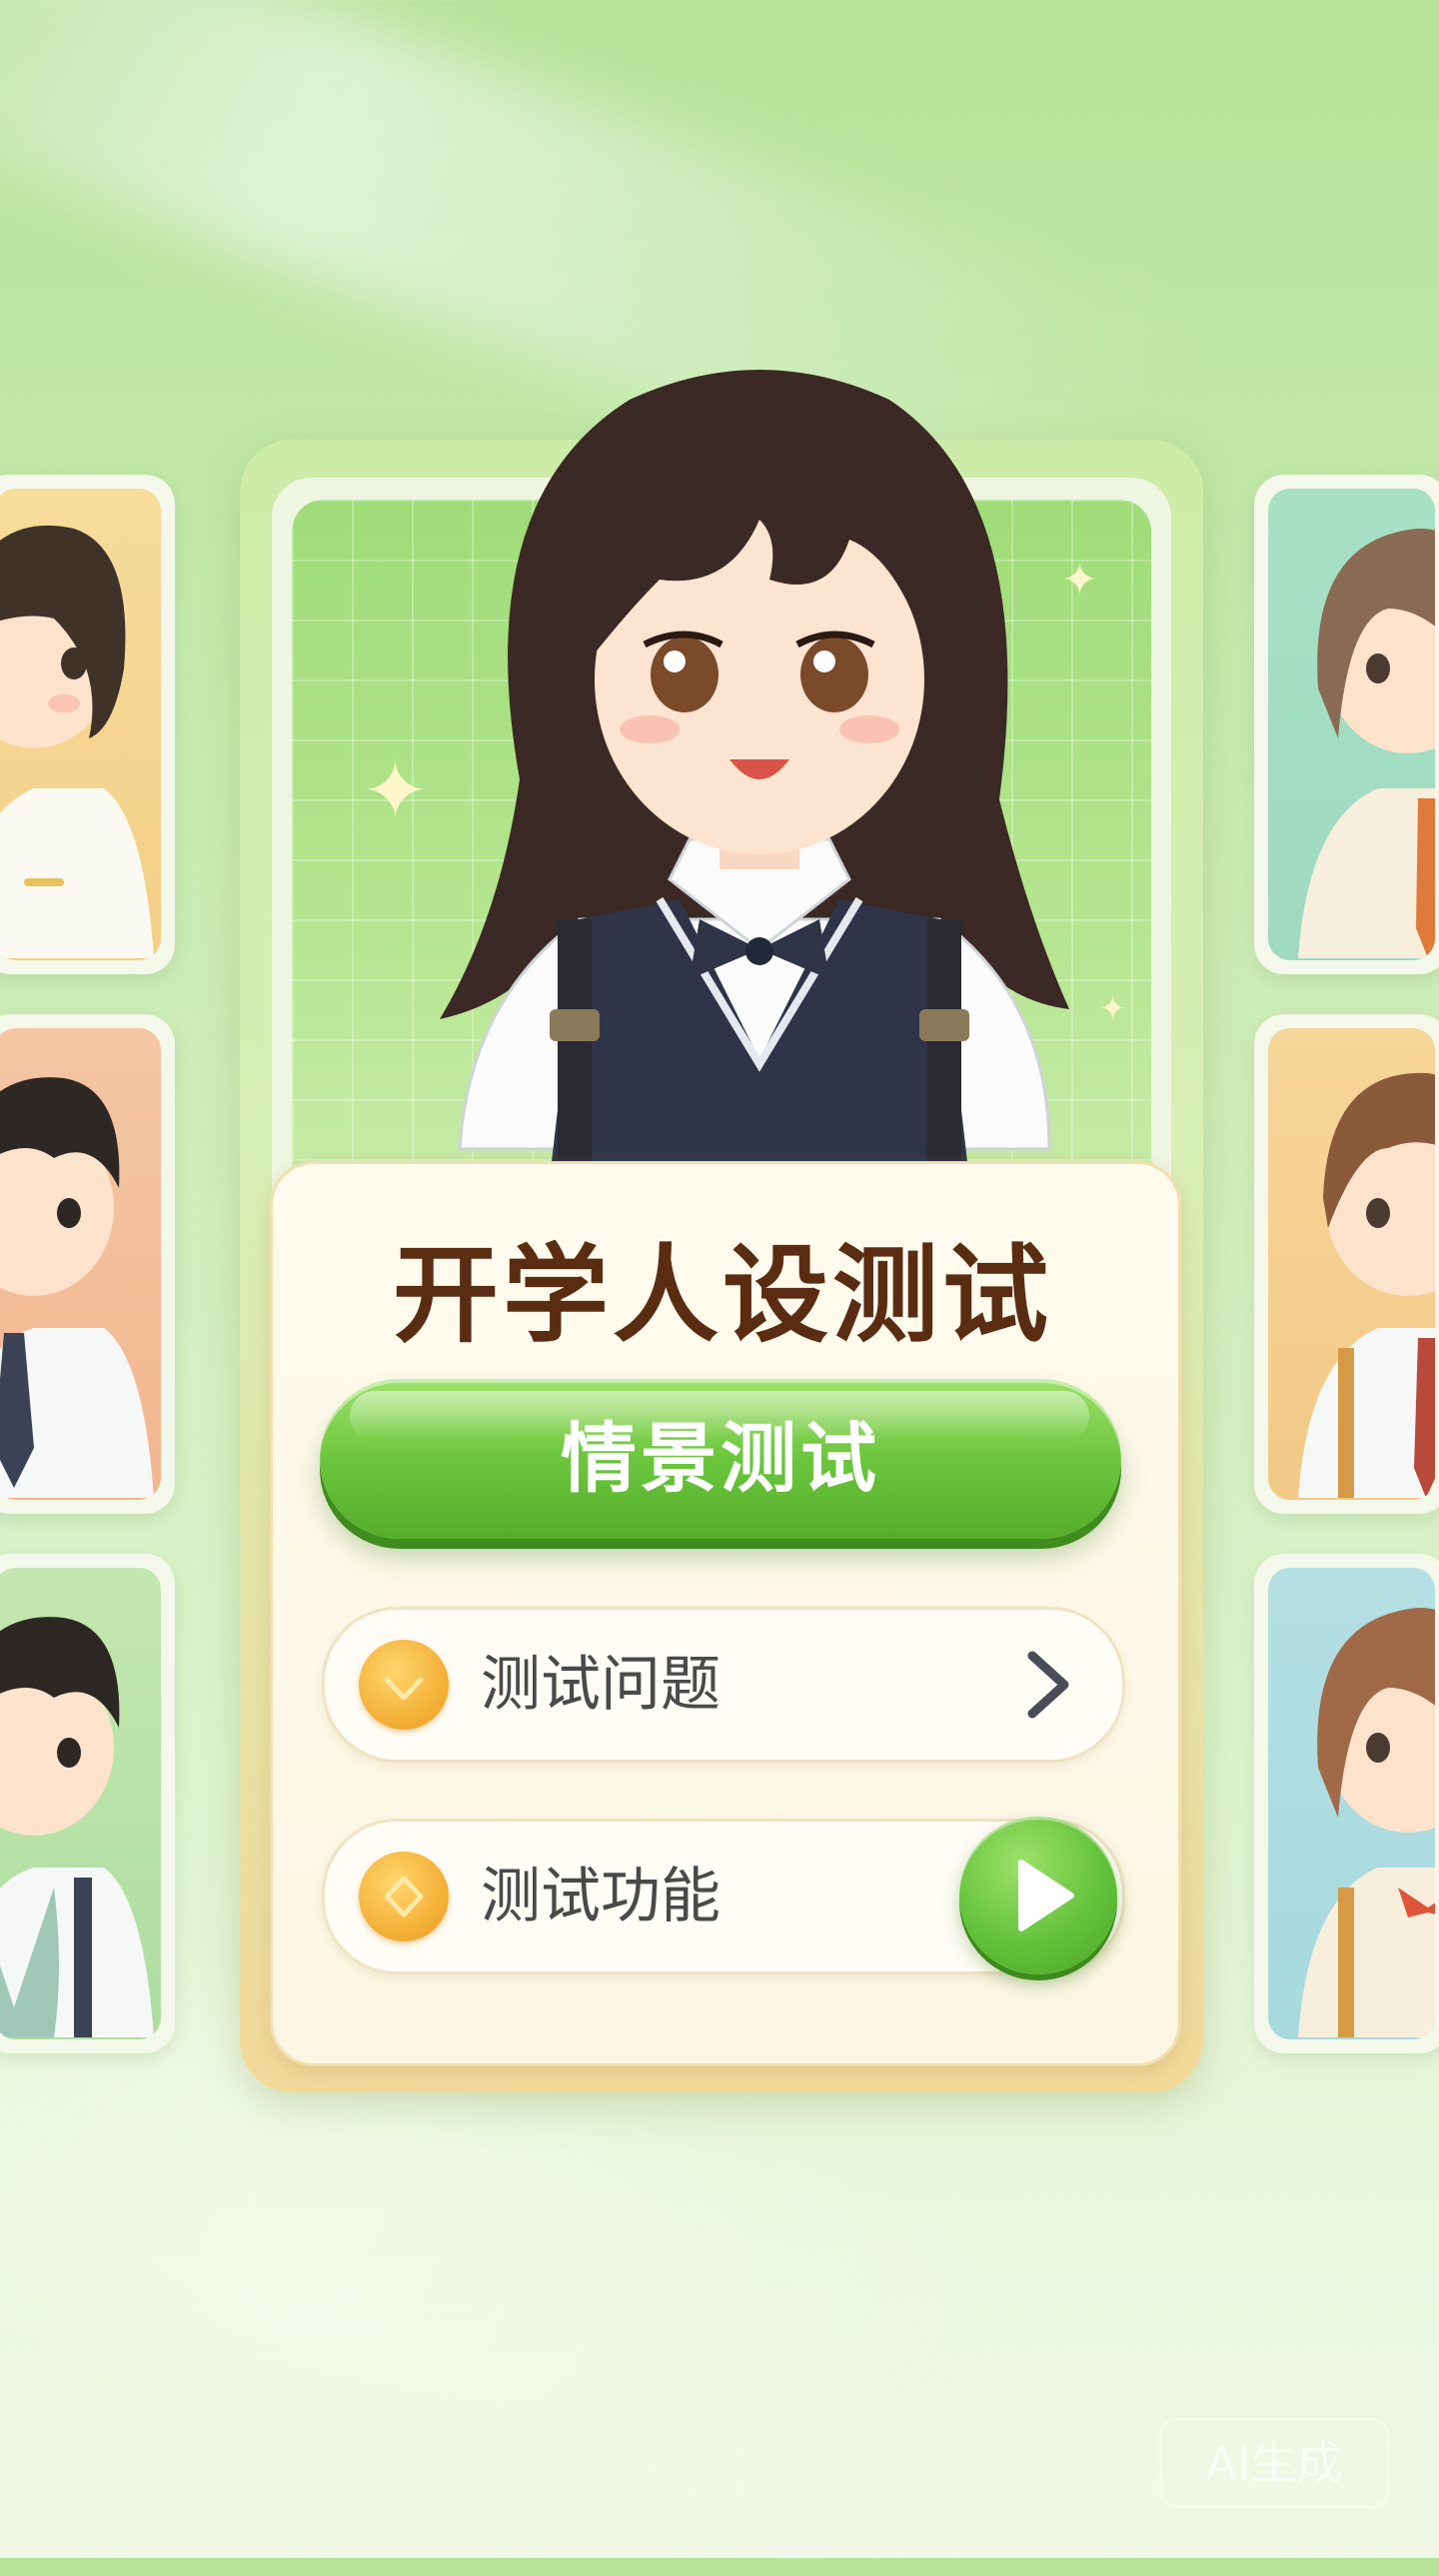 This screenshot has width=1439, height=2576. I want to click on play-icon, so click(1046, 1896).